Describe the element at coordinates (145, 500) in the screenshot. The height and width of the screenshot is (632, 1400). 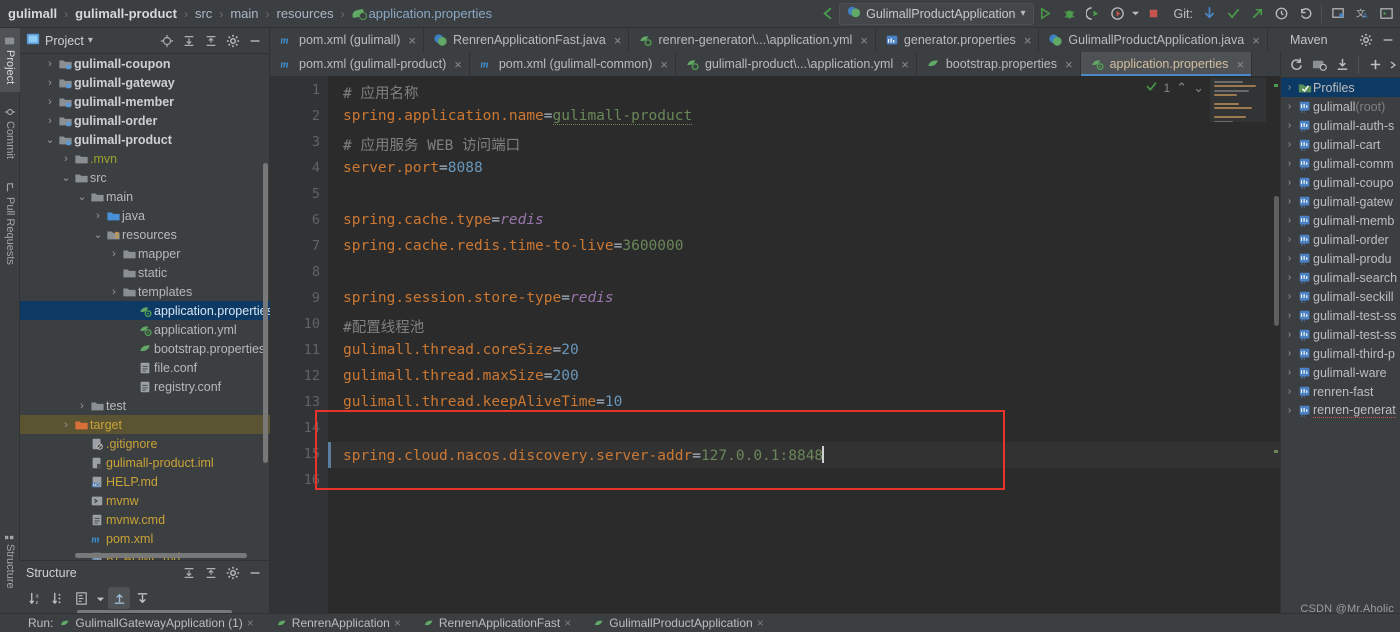
I see `project-tree-item: mvnw` at that location.